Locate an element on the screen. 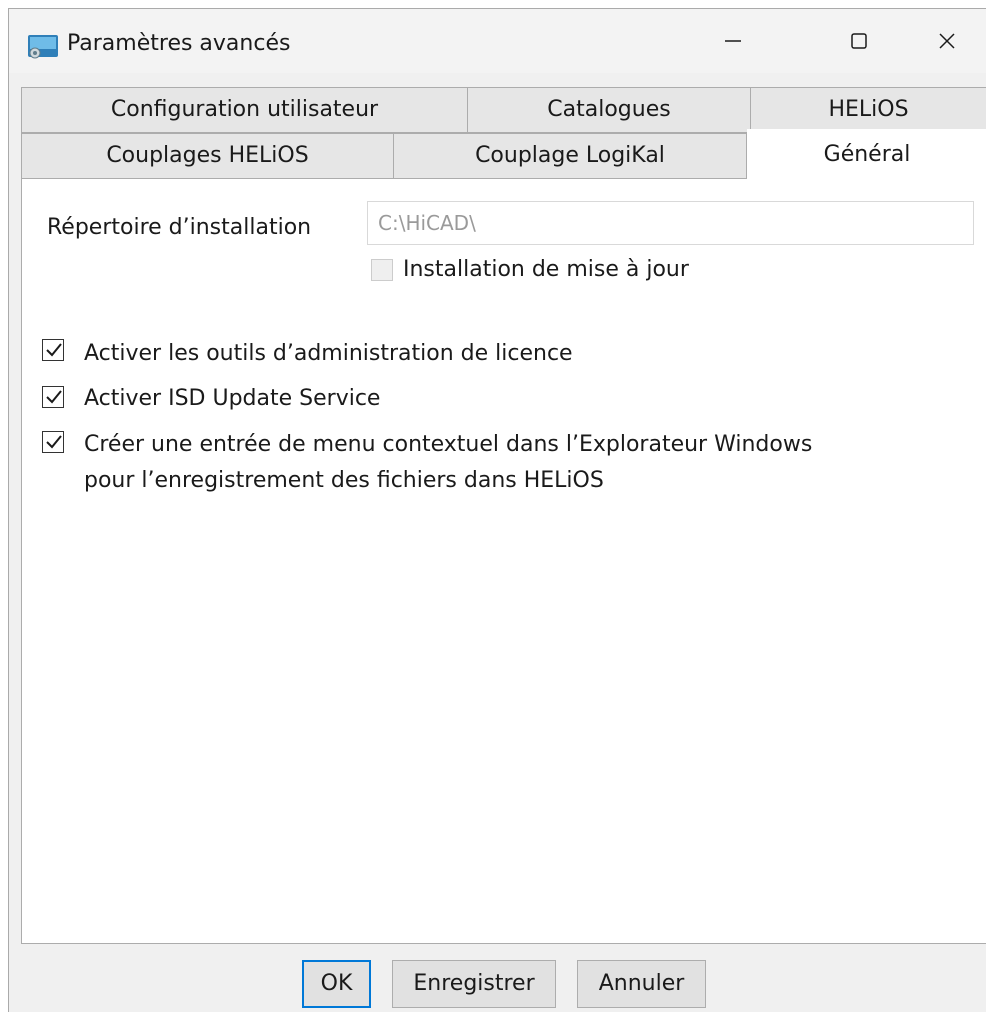 This screenshot has width=986, height=1012. isd-update-service-checkbox is located at coordinates (53, 397).